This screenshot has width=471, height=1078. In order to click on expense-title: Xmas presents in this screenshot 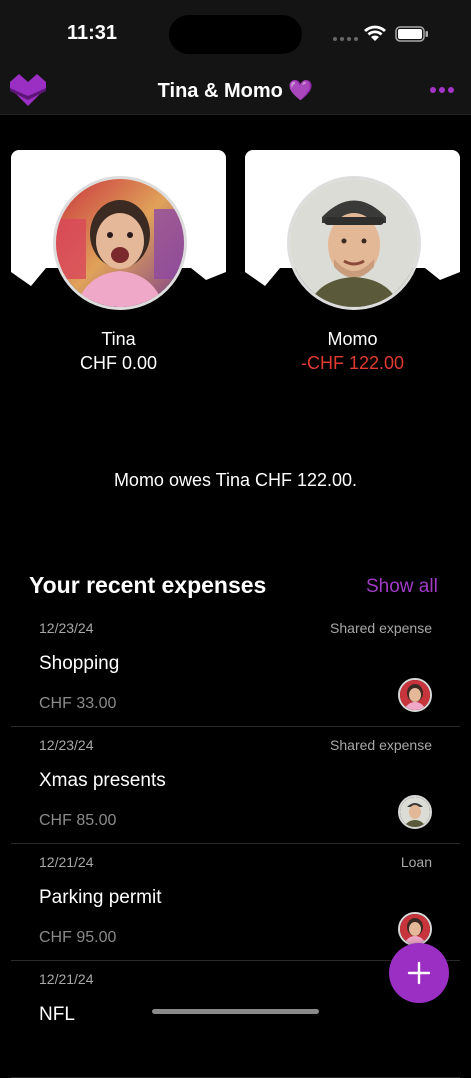, I will do `click(102, 780)`.